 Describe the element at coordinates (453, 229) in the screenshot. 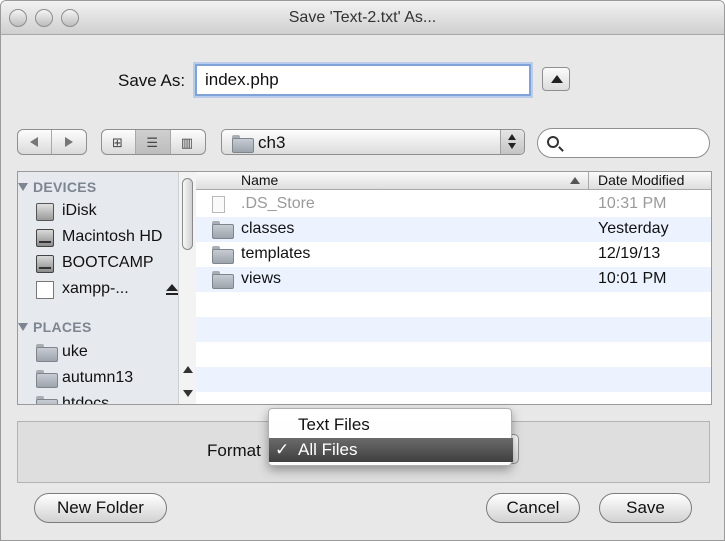

I see `file-row: classes Yesterday` at that location.